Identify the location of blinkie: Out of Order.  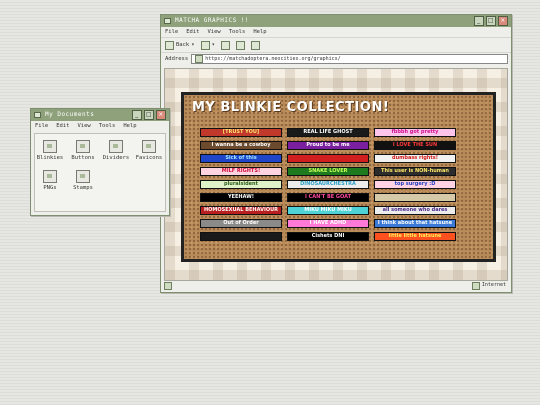
(241, 223).